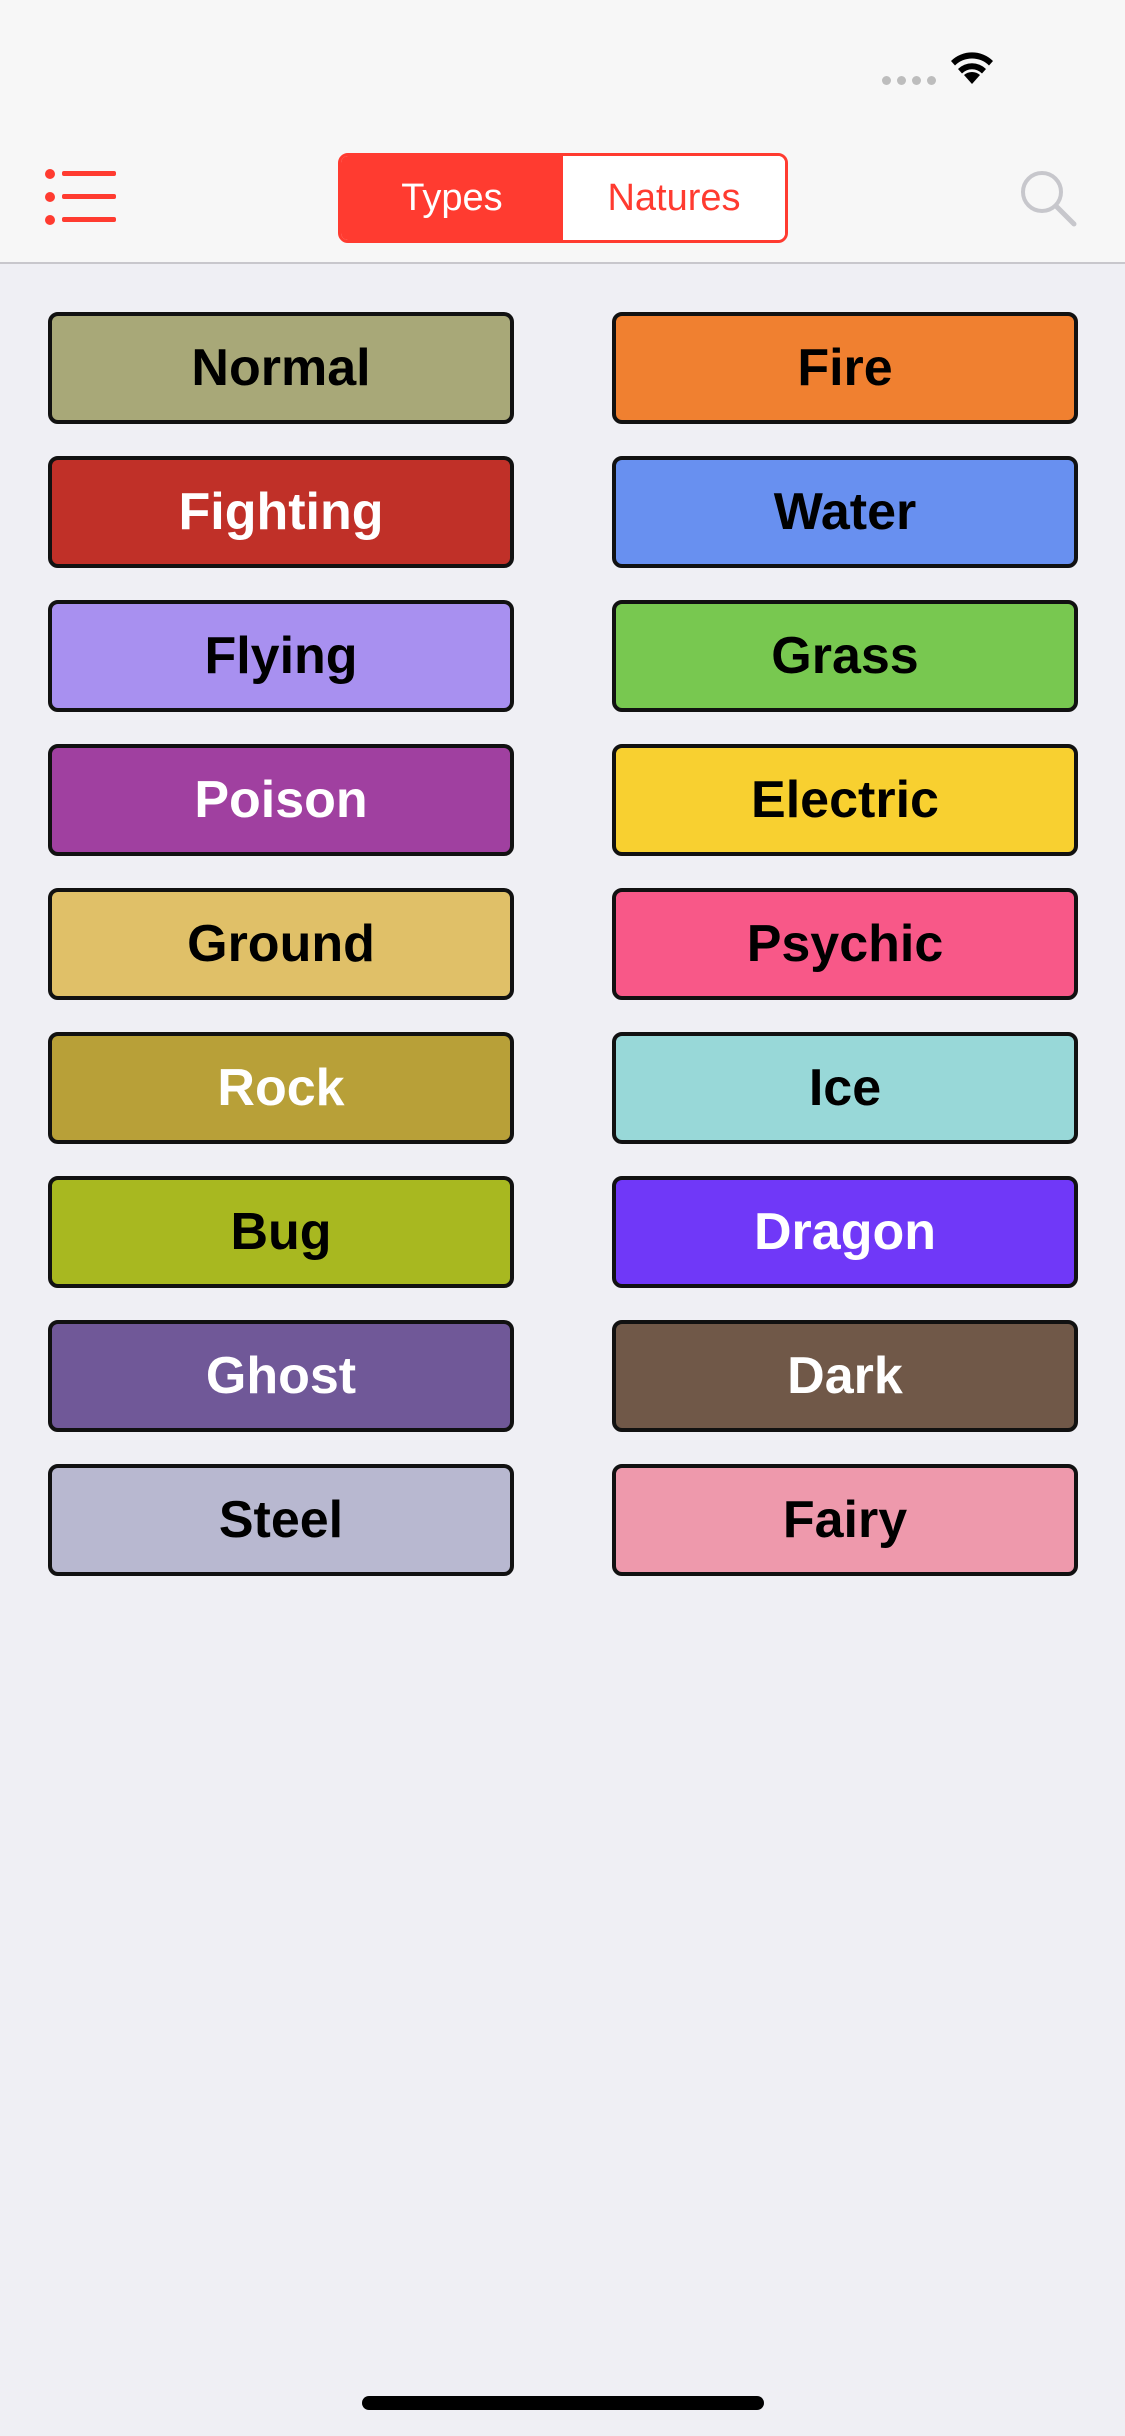 The image size is (1125, 2436). Describe the element at coordinates (563, 2403) in the screenshot. I see `home-indicator` at that location.